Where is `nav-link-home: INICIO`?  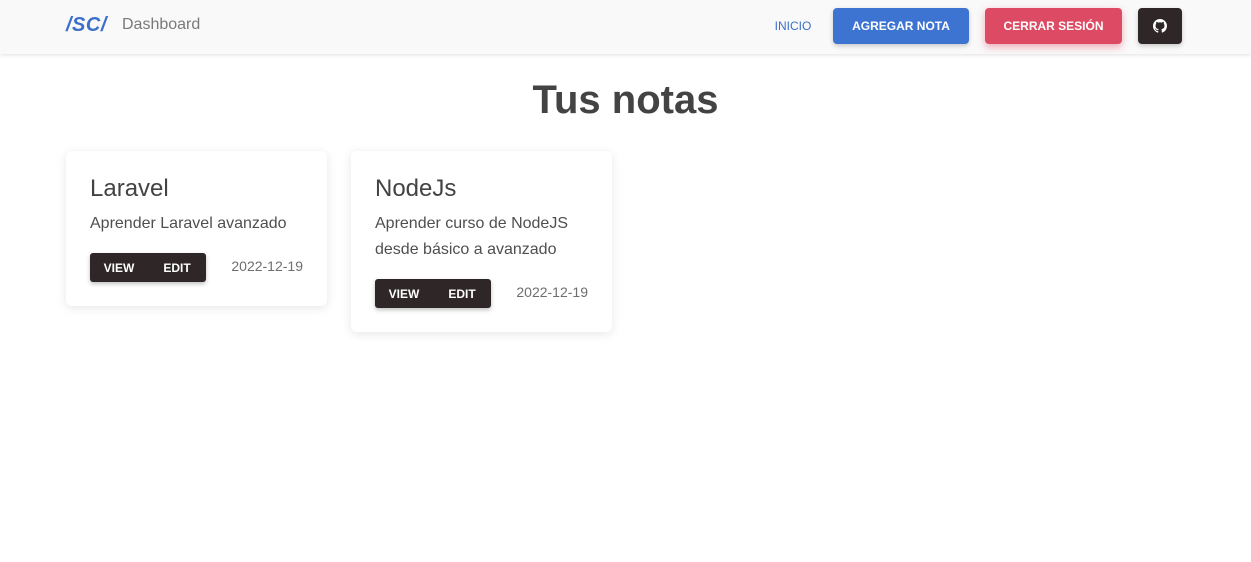
nav-link-home: INICIO is located at coordinates (793, 26).